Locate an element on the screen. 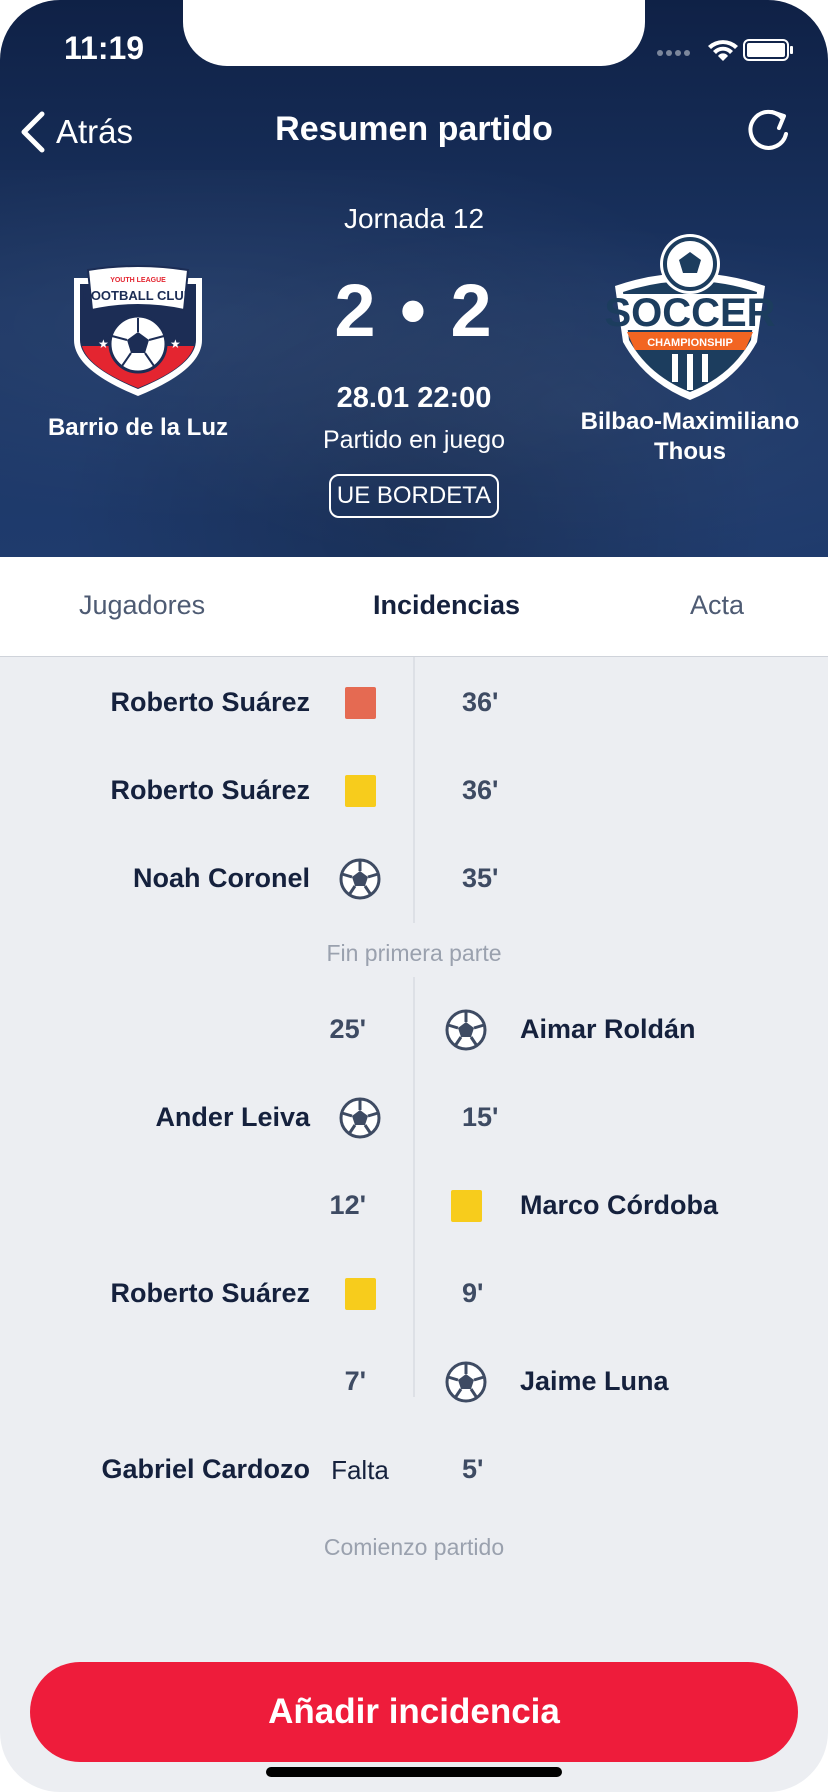  tab-bar: Jugadores Incidencias Acta is located at coordinates (414, 607).